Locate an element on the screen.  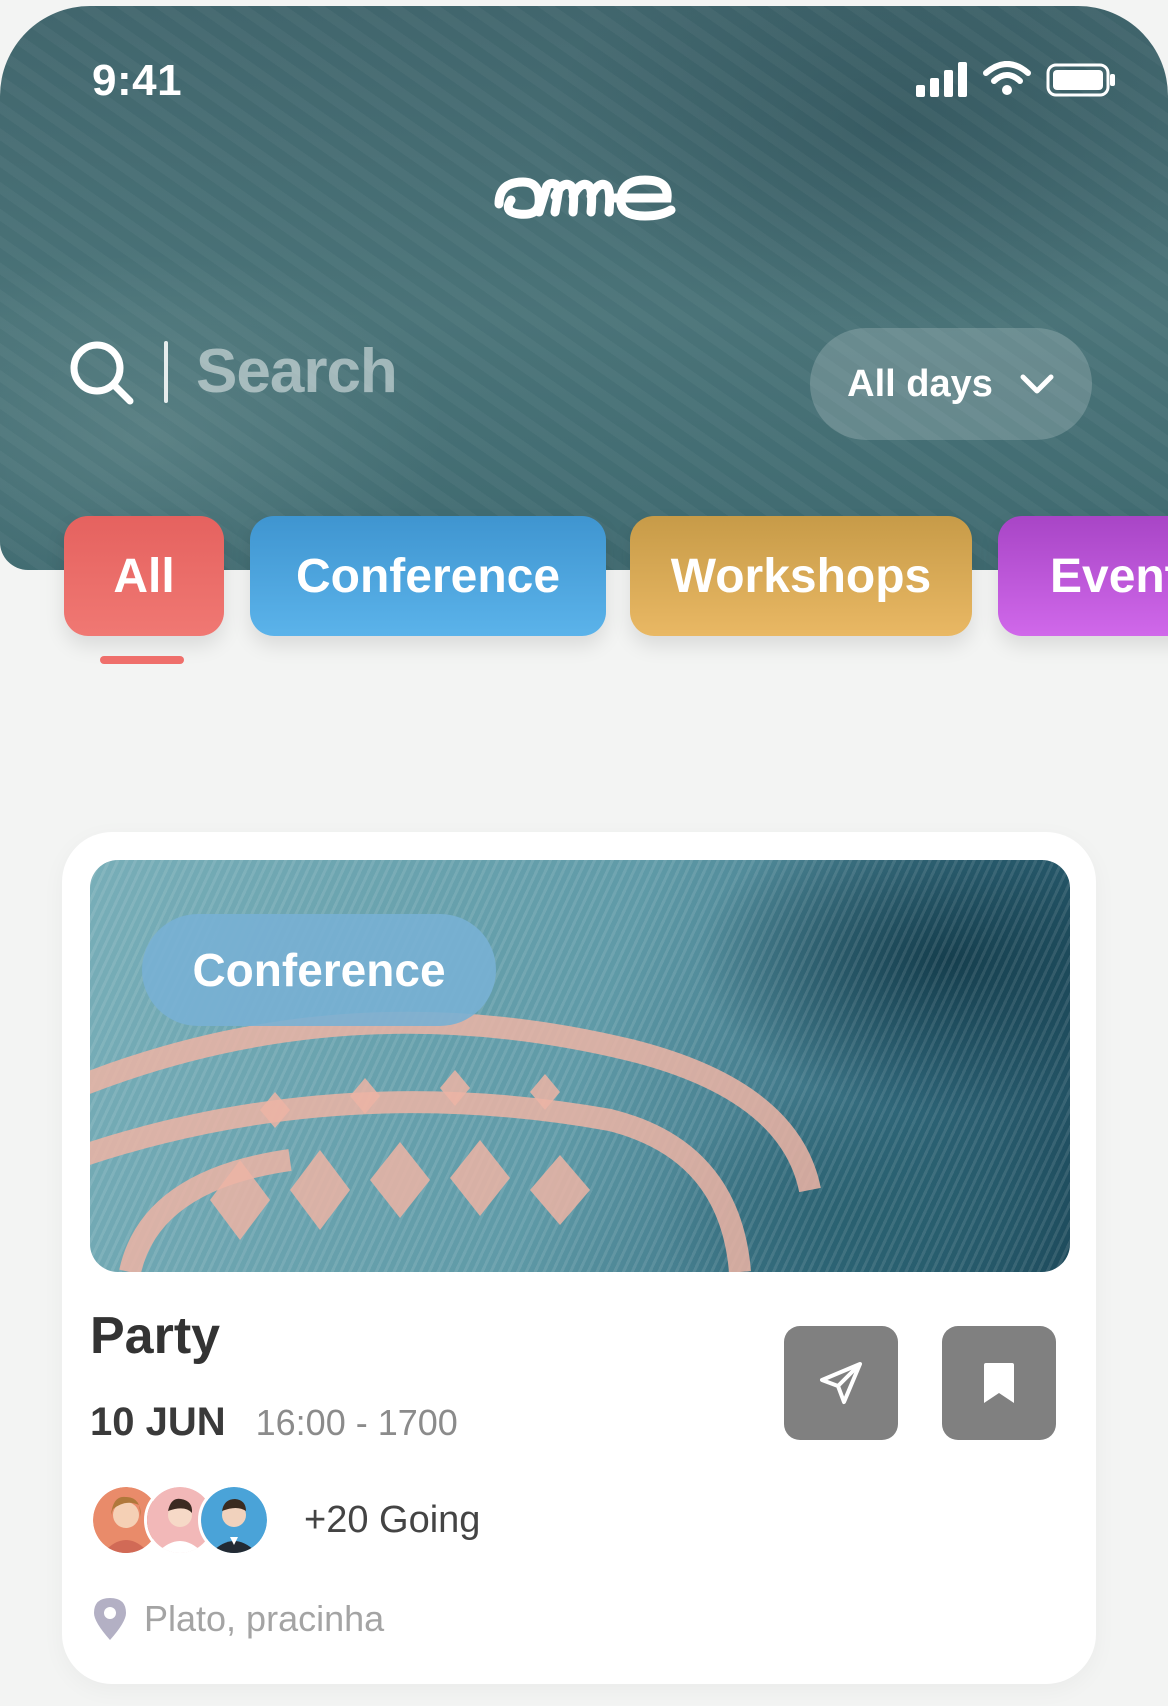
text-caret is located at coordinates (166, 371).